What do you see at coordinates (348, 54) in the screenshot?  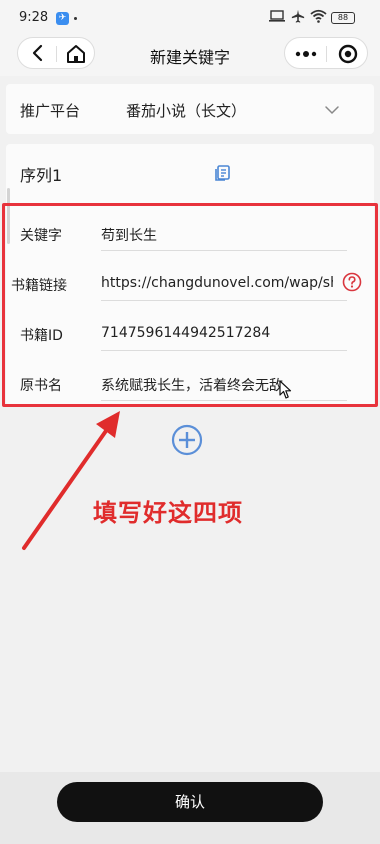 I see `target-icon` at bounding box center [348, 54].